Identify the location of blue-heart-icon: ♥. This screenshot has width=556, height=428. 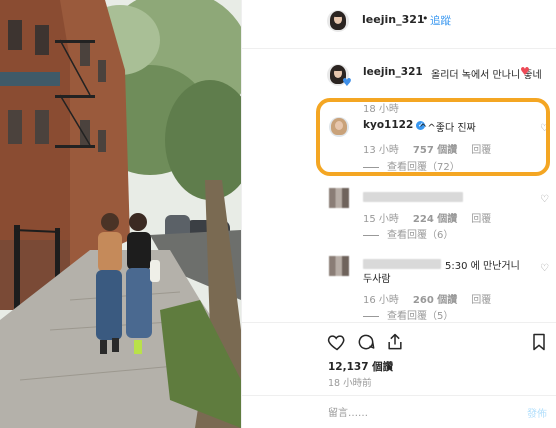
(347, 82).